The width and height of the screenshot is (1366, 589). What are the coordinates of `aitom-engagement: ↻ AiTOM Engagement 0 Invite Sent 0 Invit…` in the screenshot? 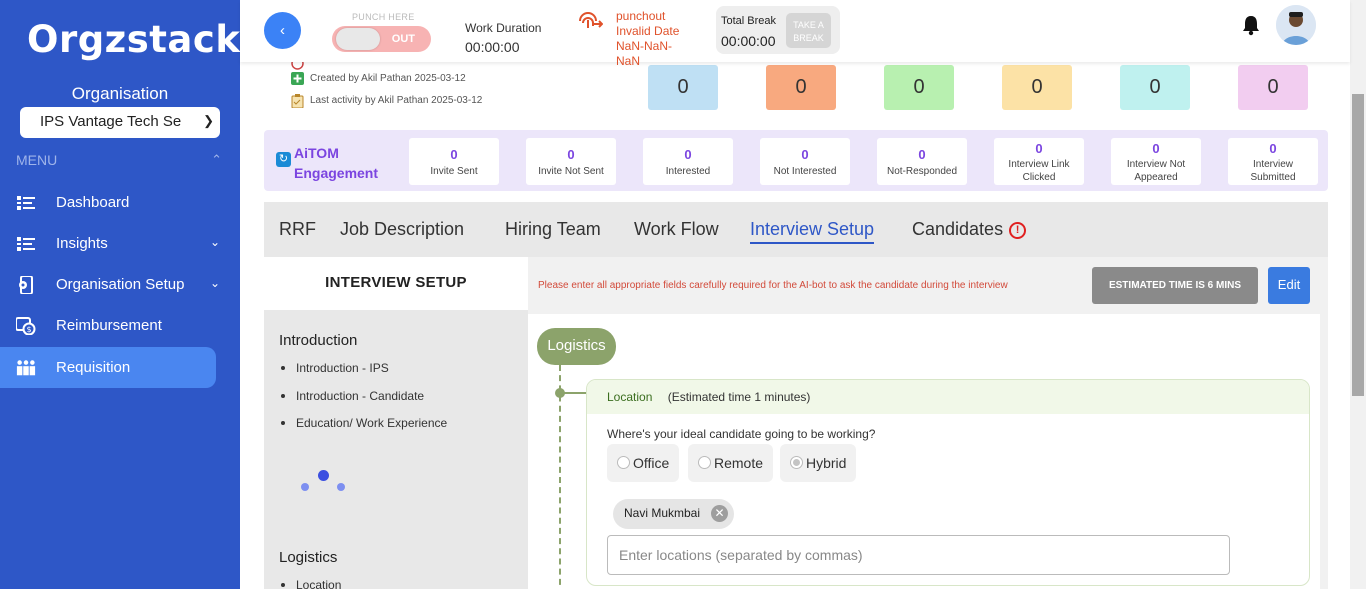 It's located at (796, 160).